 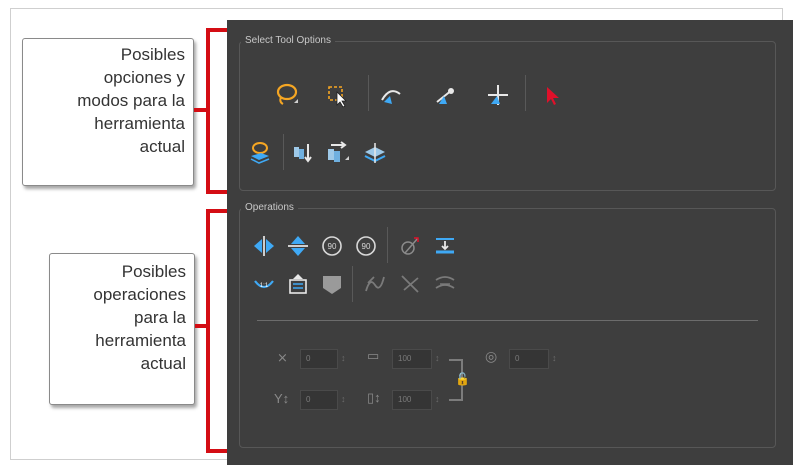 I want to click on smooth-icon: 1:1, so click(x=264, y=284).